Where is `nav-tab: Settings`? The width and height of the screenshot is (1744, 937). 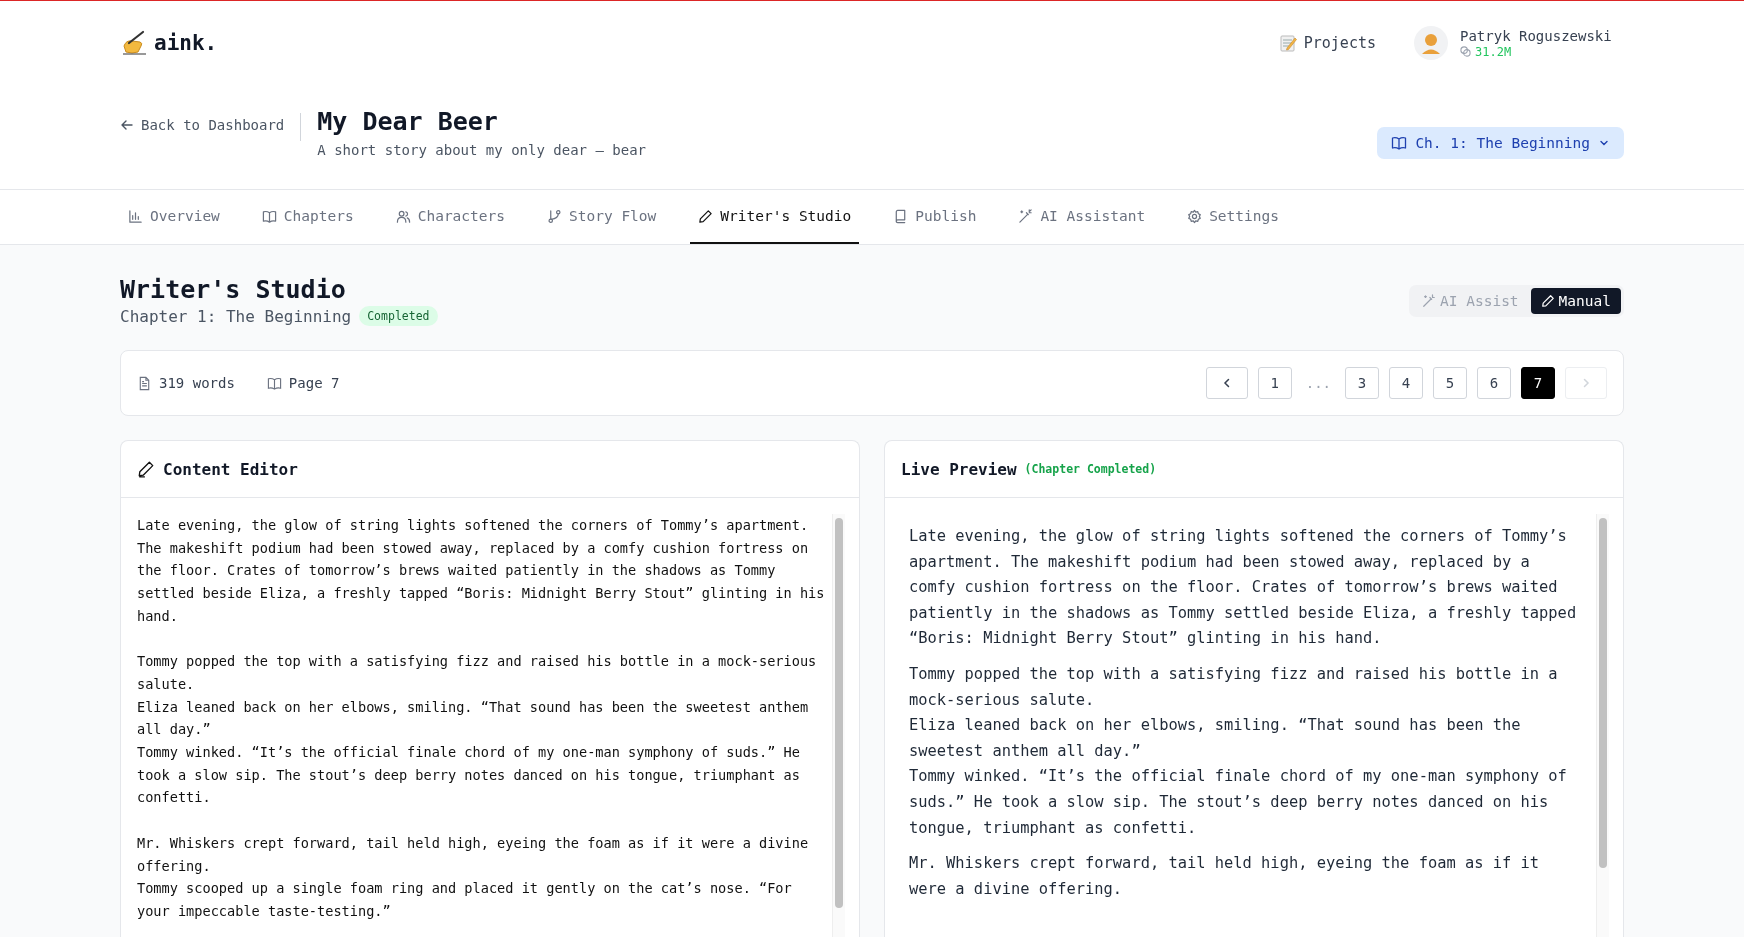
nav-tab: Settings is located at coordinates (1233, 217).